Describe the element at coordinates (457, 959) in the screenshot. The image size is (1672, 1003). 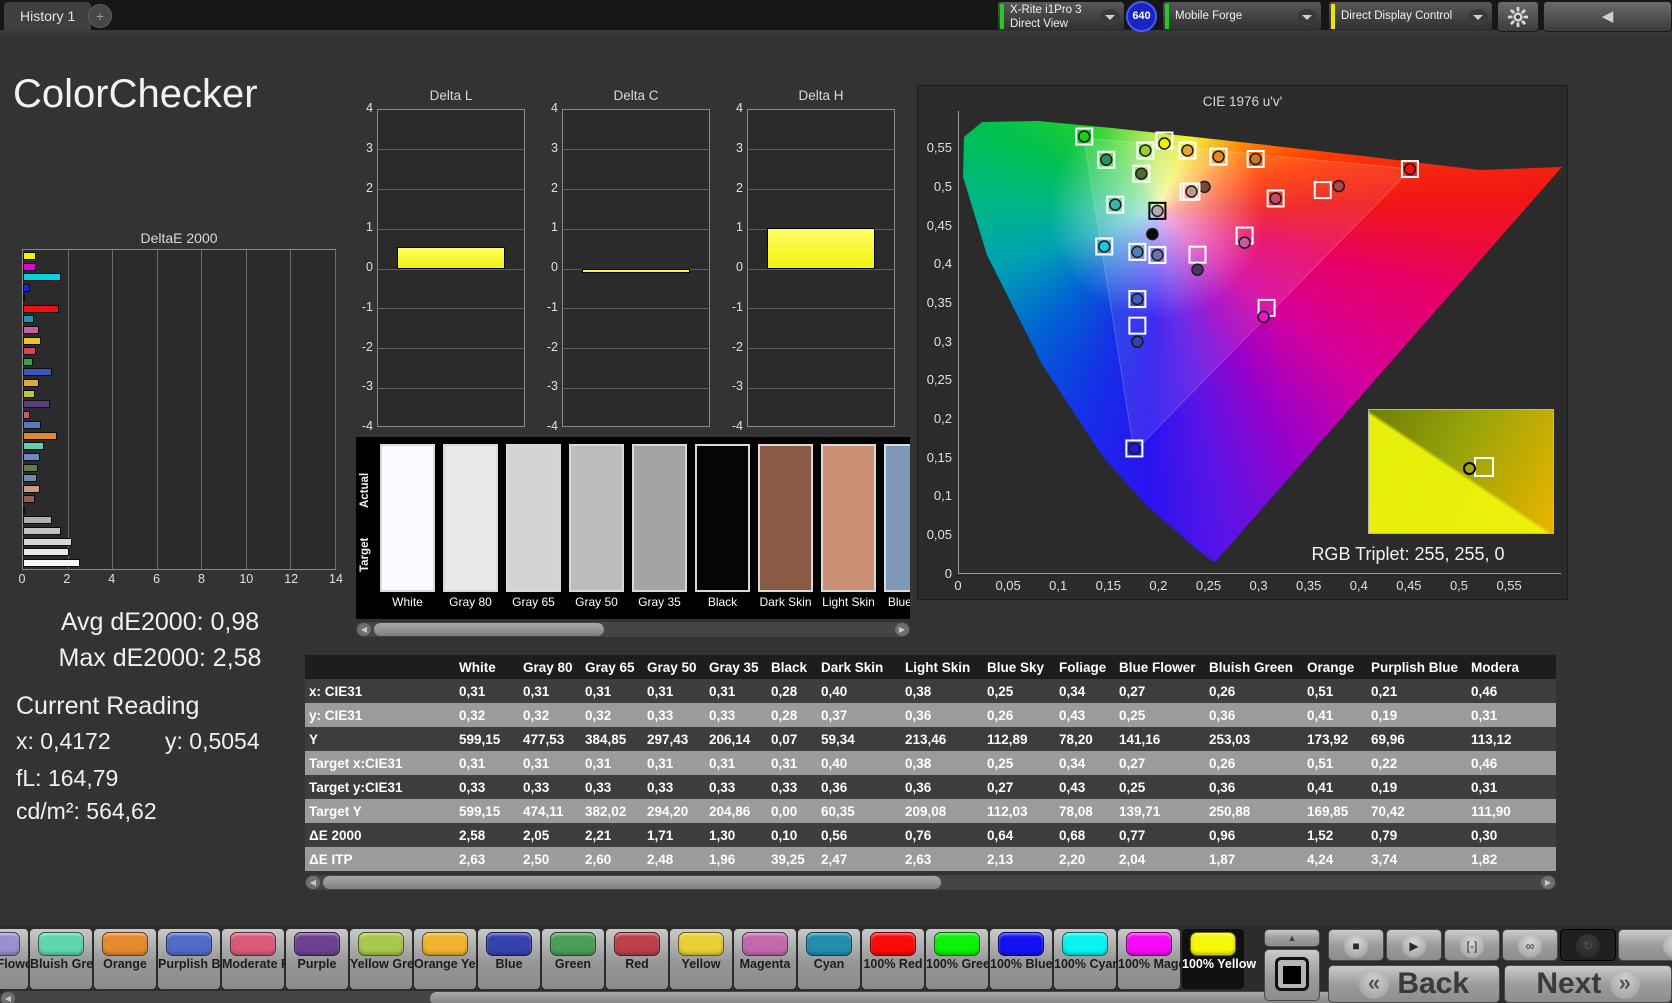
I see `patch-button-orange-yellow: Orange Yellow` at that location.